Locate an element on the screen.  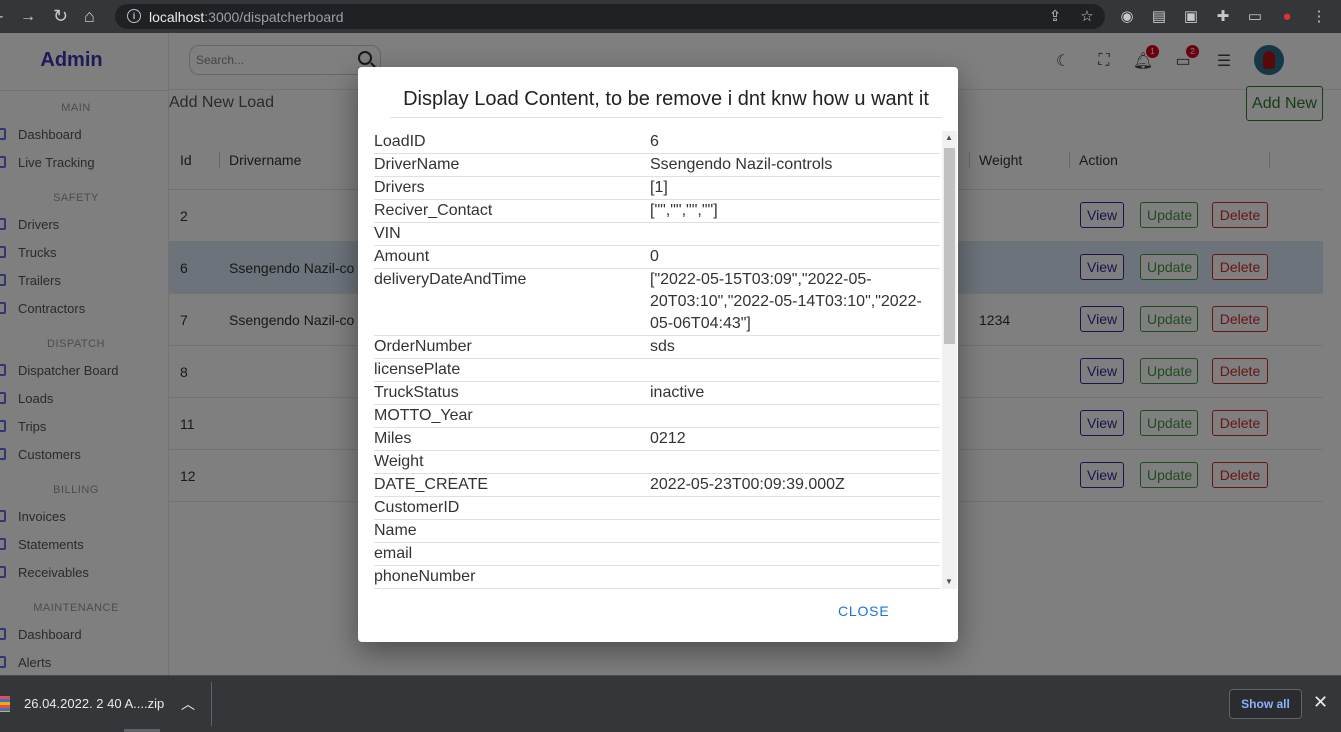
field-row: LoadID 6 is located at coordinates (657, 142).